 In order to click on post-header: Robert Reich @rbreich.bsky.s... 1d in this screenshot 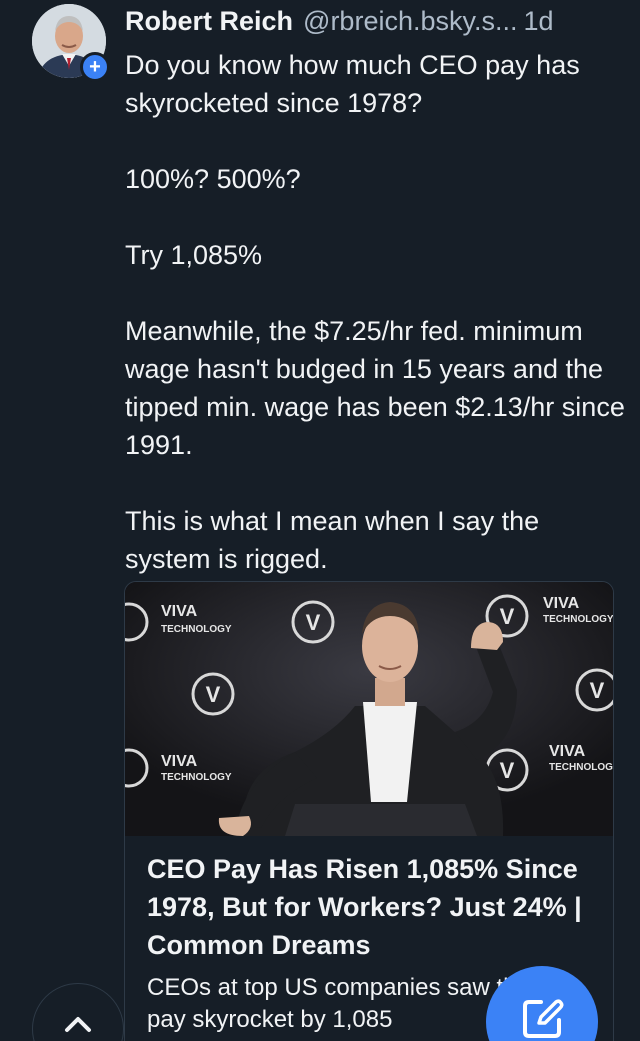, I will do `click(375, 24)`.